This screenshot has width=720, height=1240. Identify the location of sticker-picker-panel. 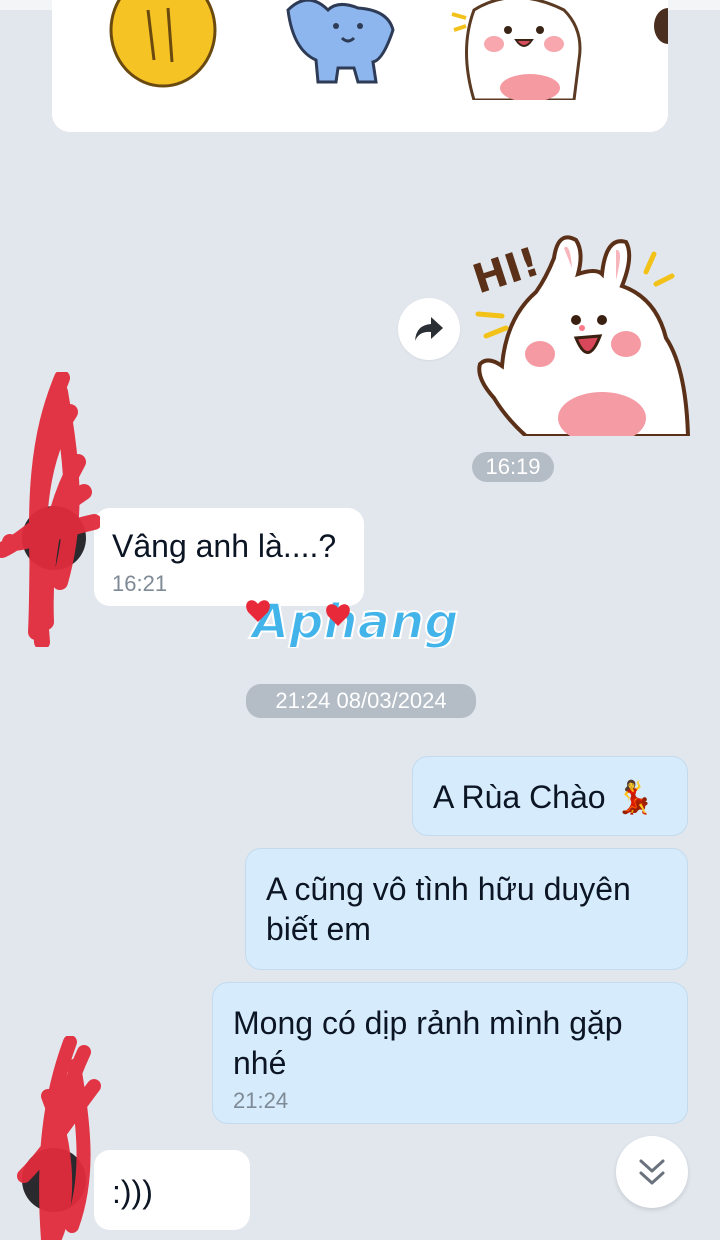
(360, 66).